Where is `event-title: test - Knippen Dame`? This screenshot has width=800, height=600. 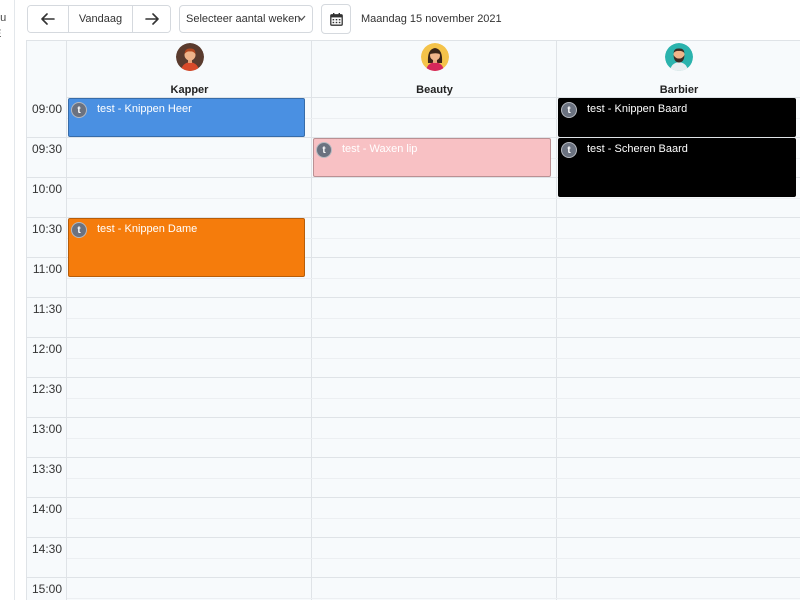
event-title: test - Knippen Dame is located at coordinates (147, 229).